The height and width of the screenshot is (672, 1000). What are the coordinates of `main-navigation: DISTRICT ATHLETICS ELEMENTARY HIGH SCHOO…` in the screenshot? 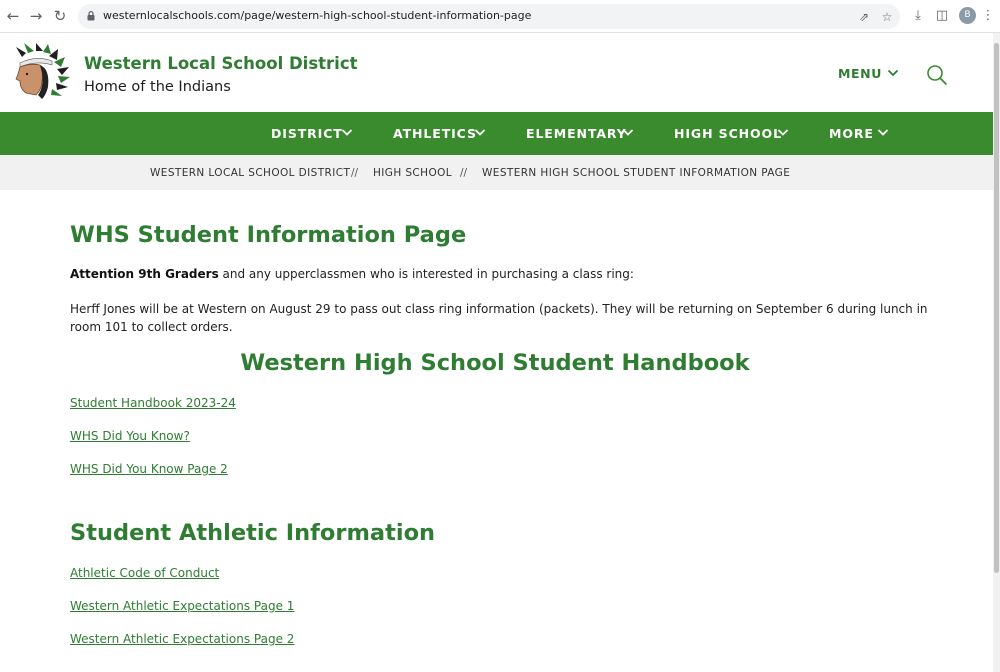 It's located at (498, 133).